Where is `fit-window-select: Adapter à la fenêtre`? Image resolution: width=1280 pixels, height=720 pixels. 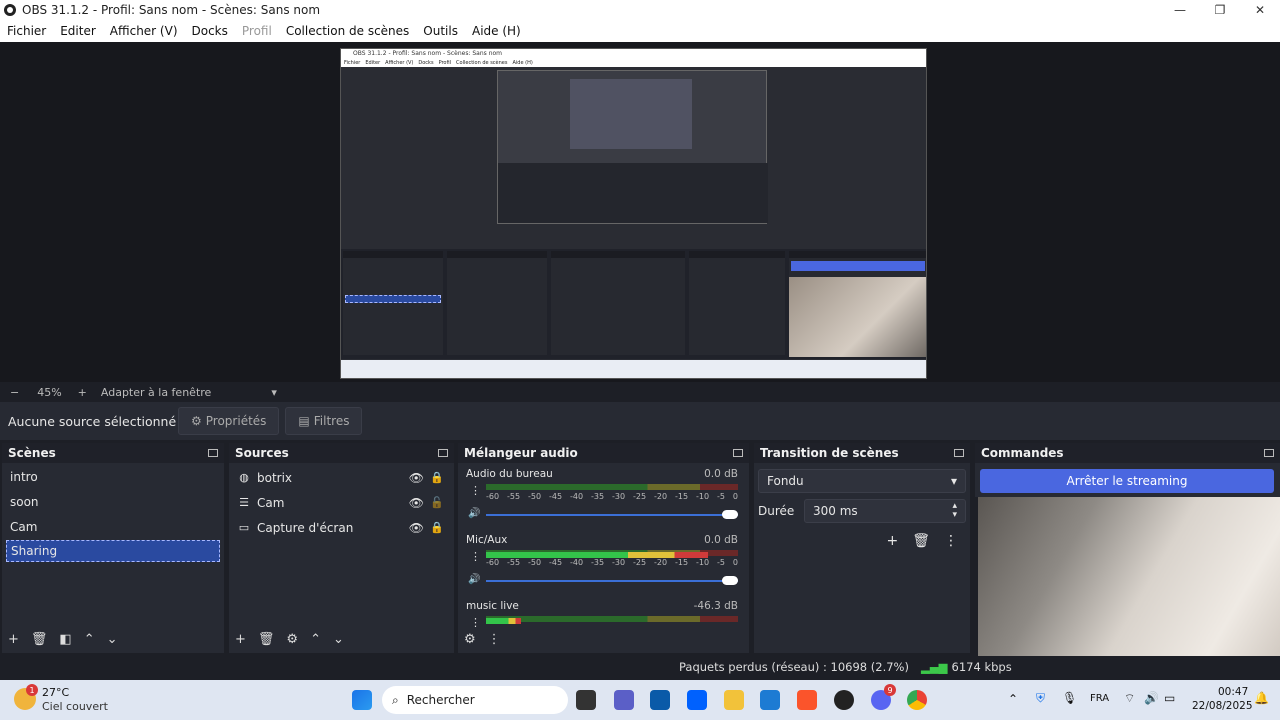
fit-window-select: Adapter à la fenêtre is located at coordinates (156, 392).